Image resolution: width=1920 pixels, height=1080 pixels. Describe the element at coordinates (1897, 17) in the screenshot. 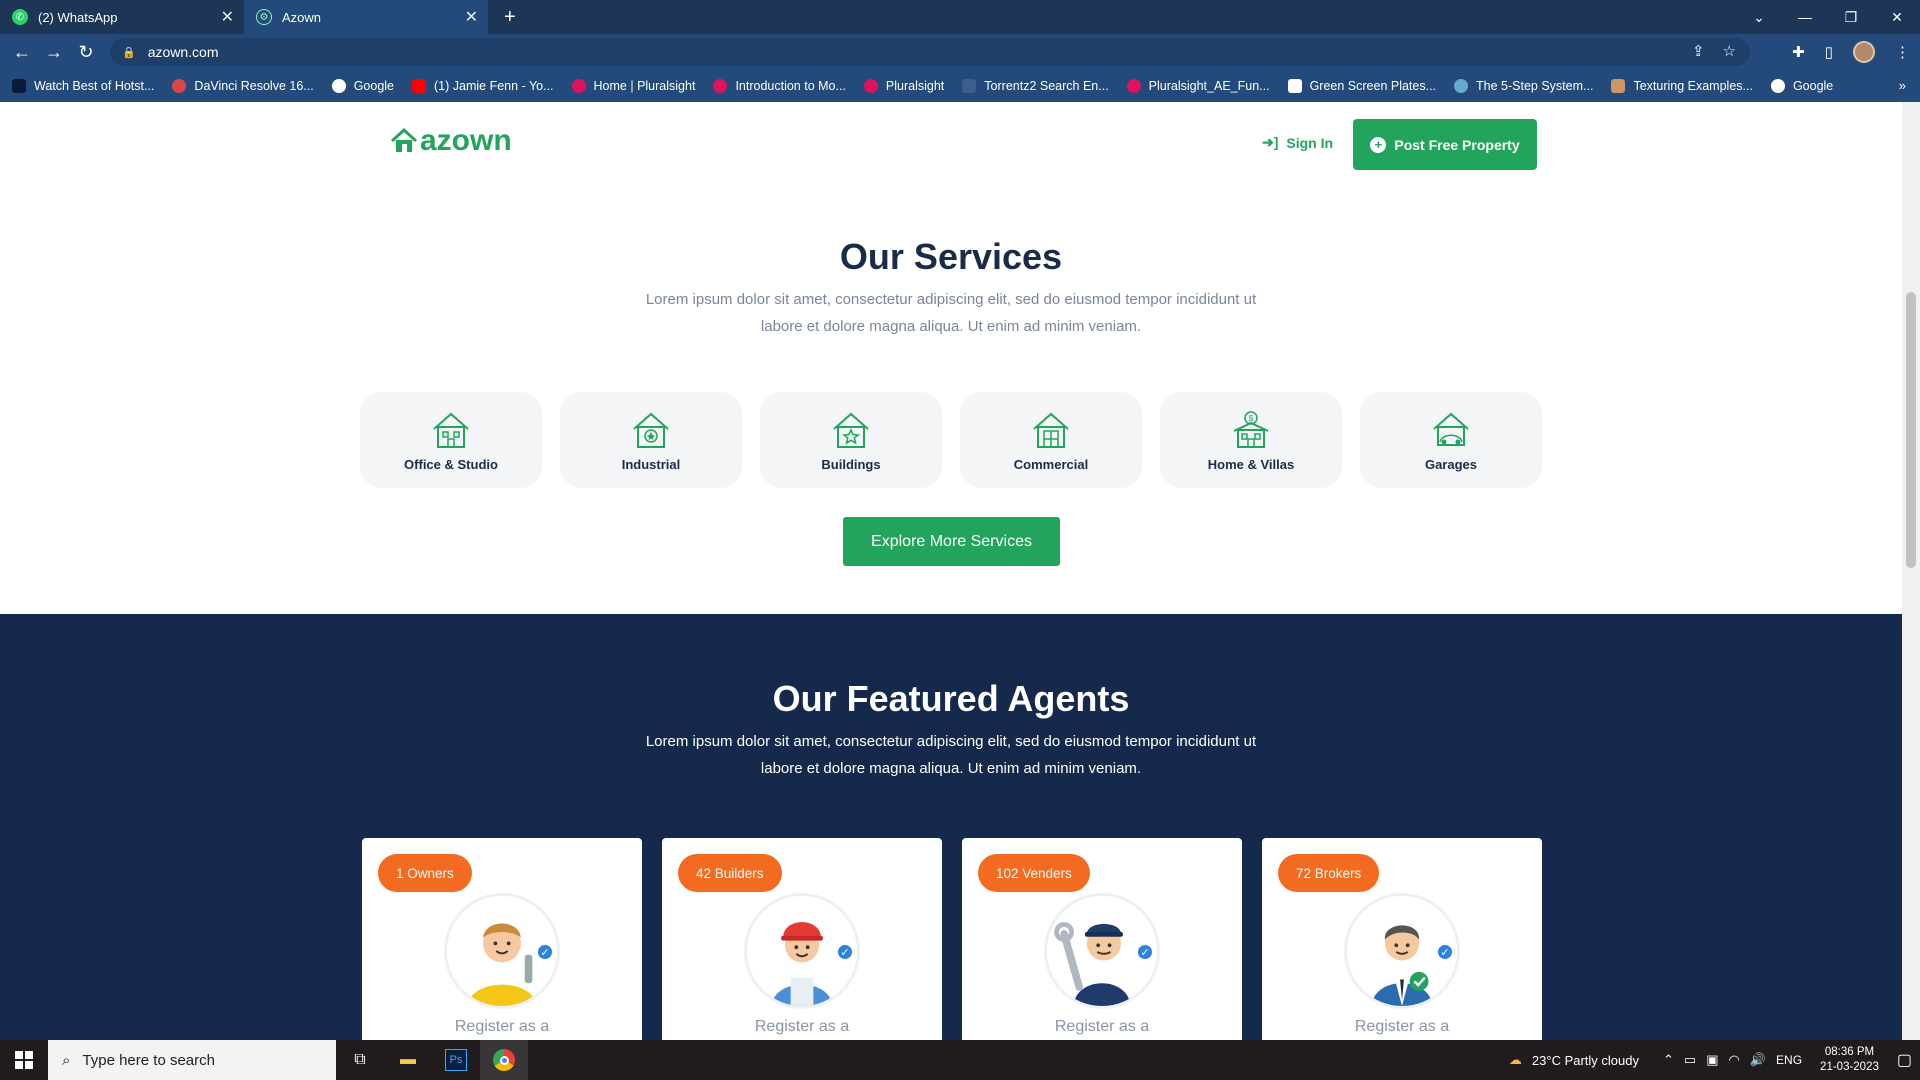

I see `close-window-icon: ✕` at that location.